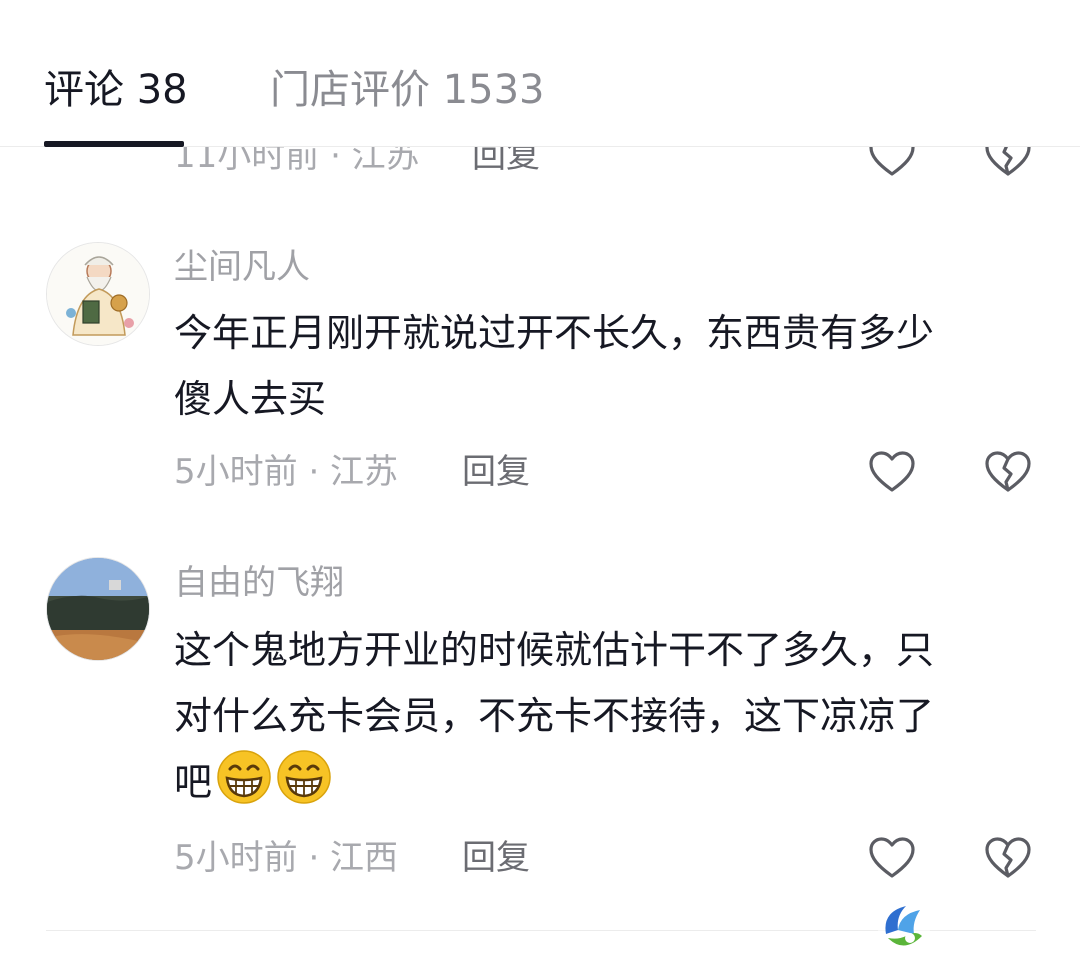 This screenshot has width=1080, height=957. What do you see at coordinates (604, 366) in the screenshot?
I see `comment-text: 今年正月刚开就说过开不长久，东西贵有多少 傻人去买` at bounding box center [604, 366].